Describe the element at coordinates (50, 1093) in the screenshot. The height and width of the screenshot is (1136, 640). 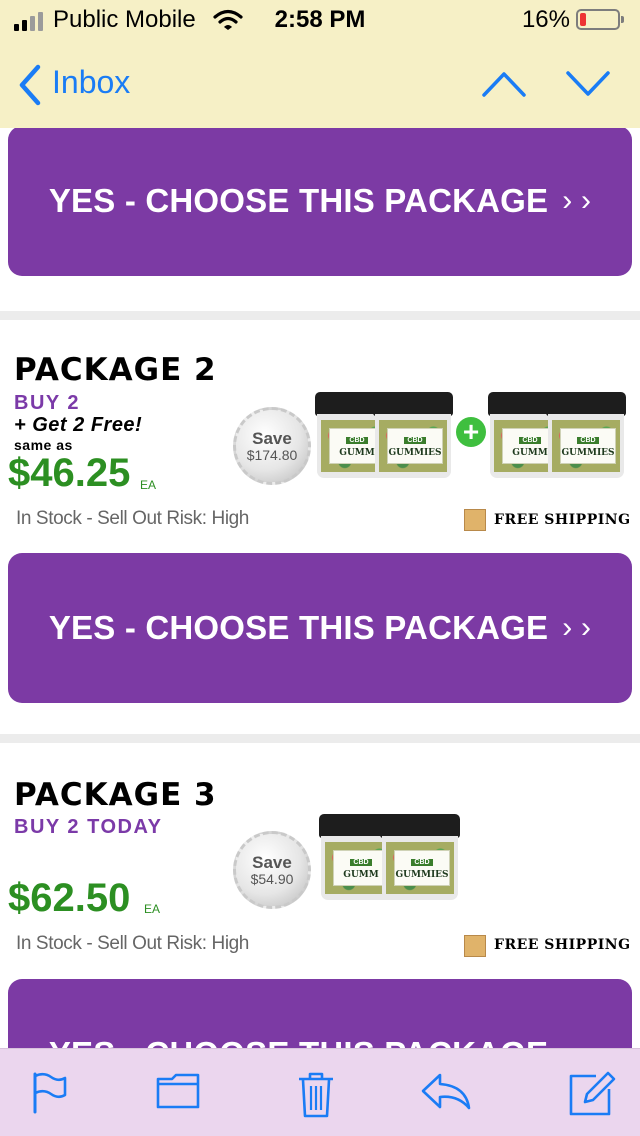
I see `flag-icon` at that location.